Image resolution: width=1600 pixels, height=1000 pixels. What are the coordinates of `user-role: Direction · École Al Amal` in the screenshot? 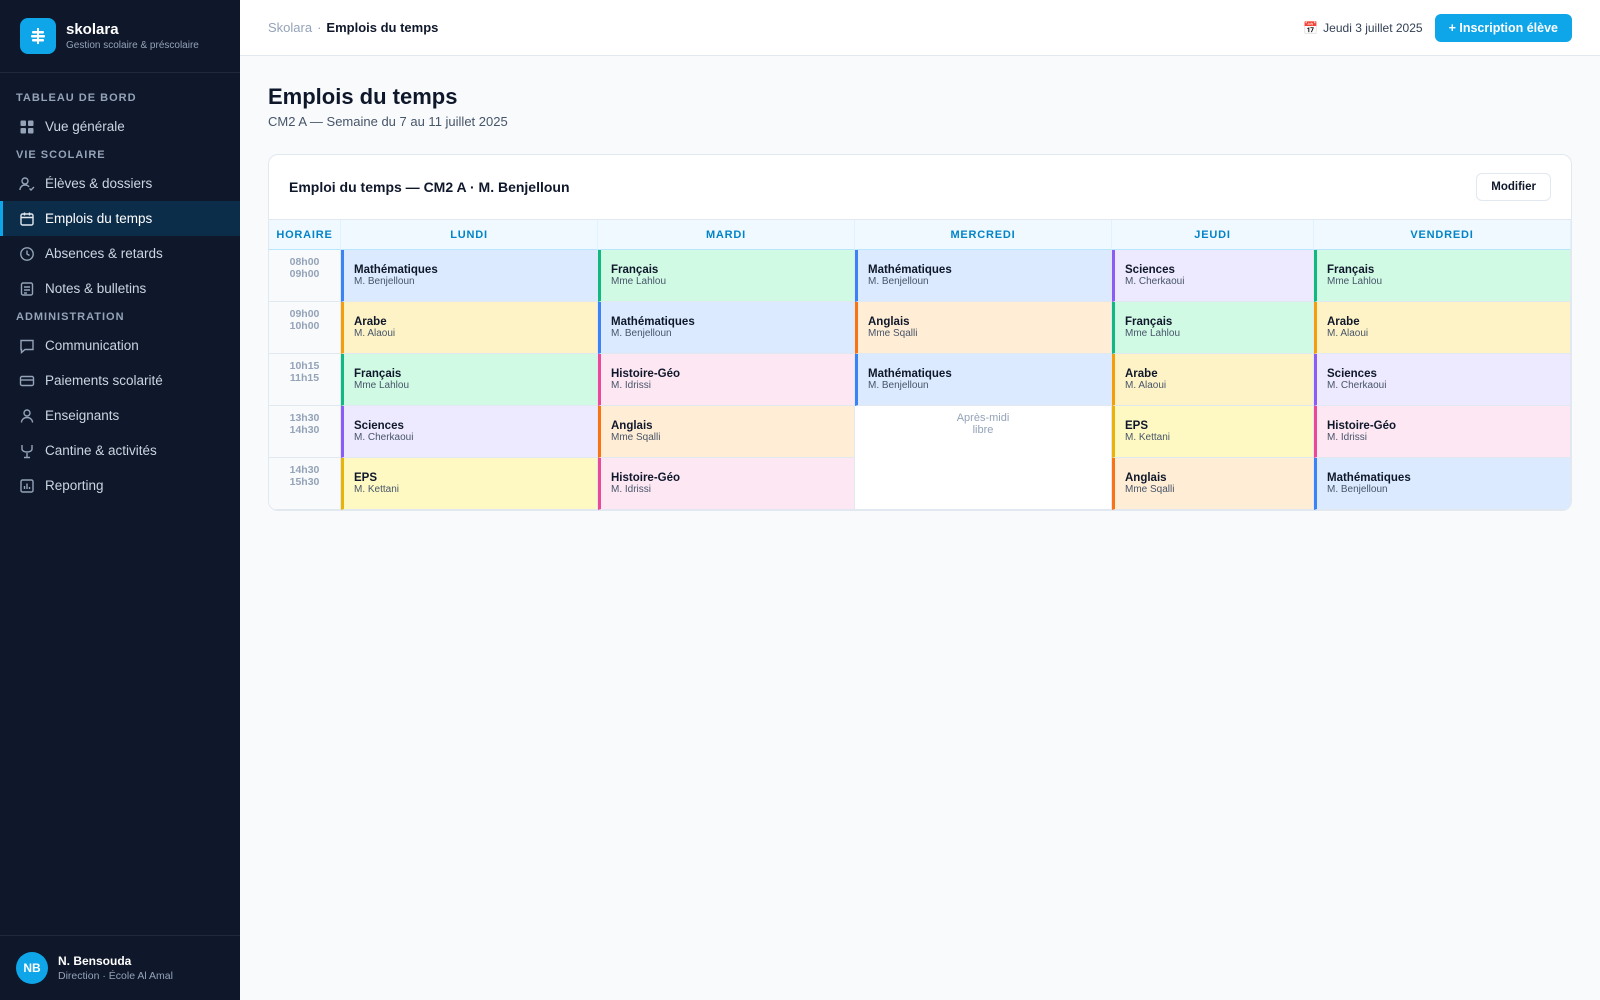 It's located at (115, 975).